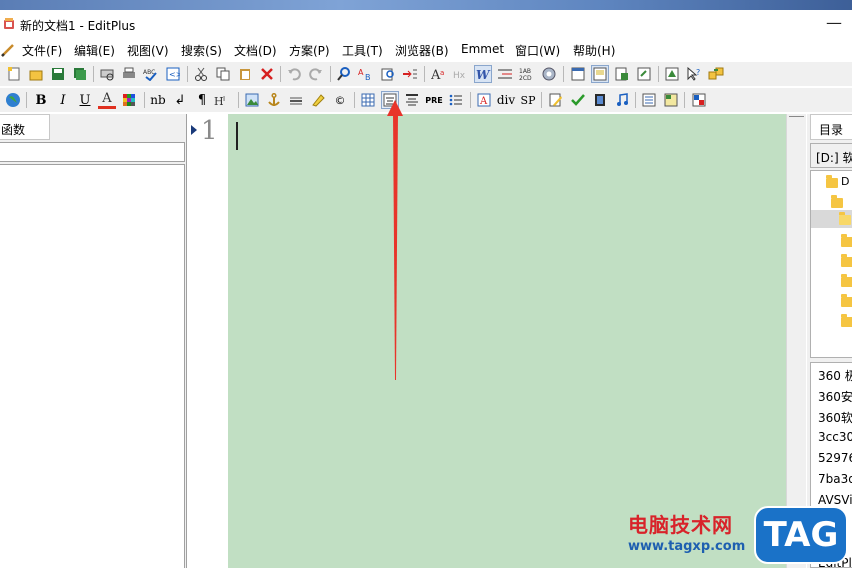 The width and height of the screenshot is (852, 568). What do you see at coordinates (318, 100) in the screenshot?
I see `highlight-pen-icon` at bounding box center [318, 100].